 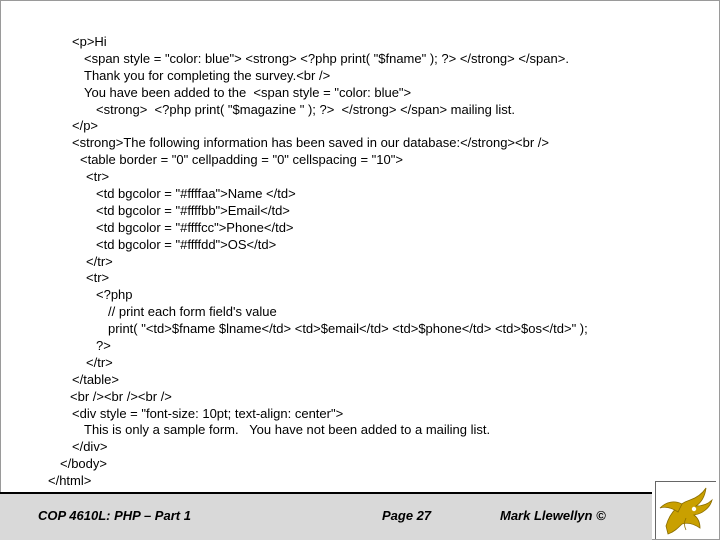 What do you see at coordinates (70, 481) in the screenshot?
I see `code-line: </html>` at bounding box center [70, 481].